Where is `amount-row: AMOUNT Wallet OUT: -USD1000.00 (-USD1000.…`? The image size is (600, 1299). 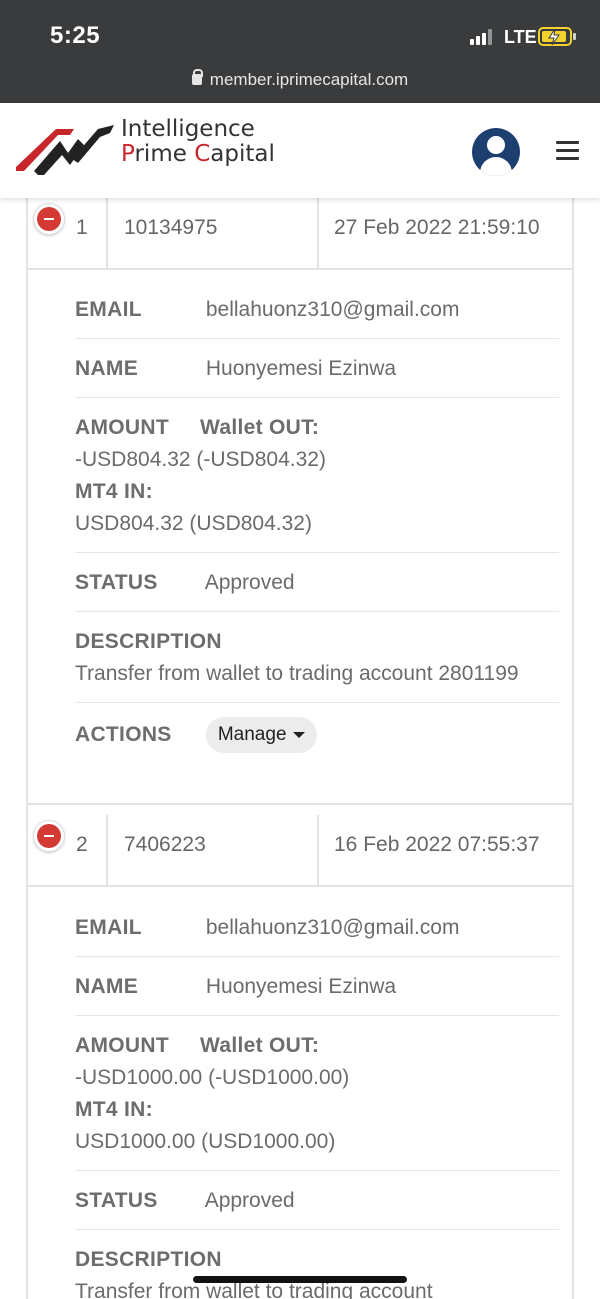 amount-row: AMOUNT Wallet OUT: -USD1000.00 (-USD1000.… is located at coordinates (317, 1093).